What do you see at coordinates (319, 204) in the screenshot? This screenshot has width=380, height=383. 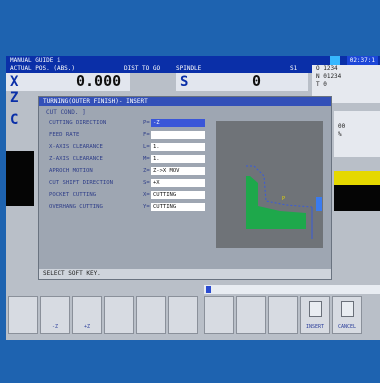 I see `tool-shape` at bounding box center [319, 204].